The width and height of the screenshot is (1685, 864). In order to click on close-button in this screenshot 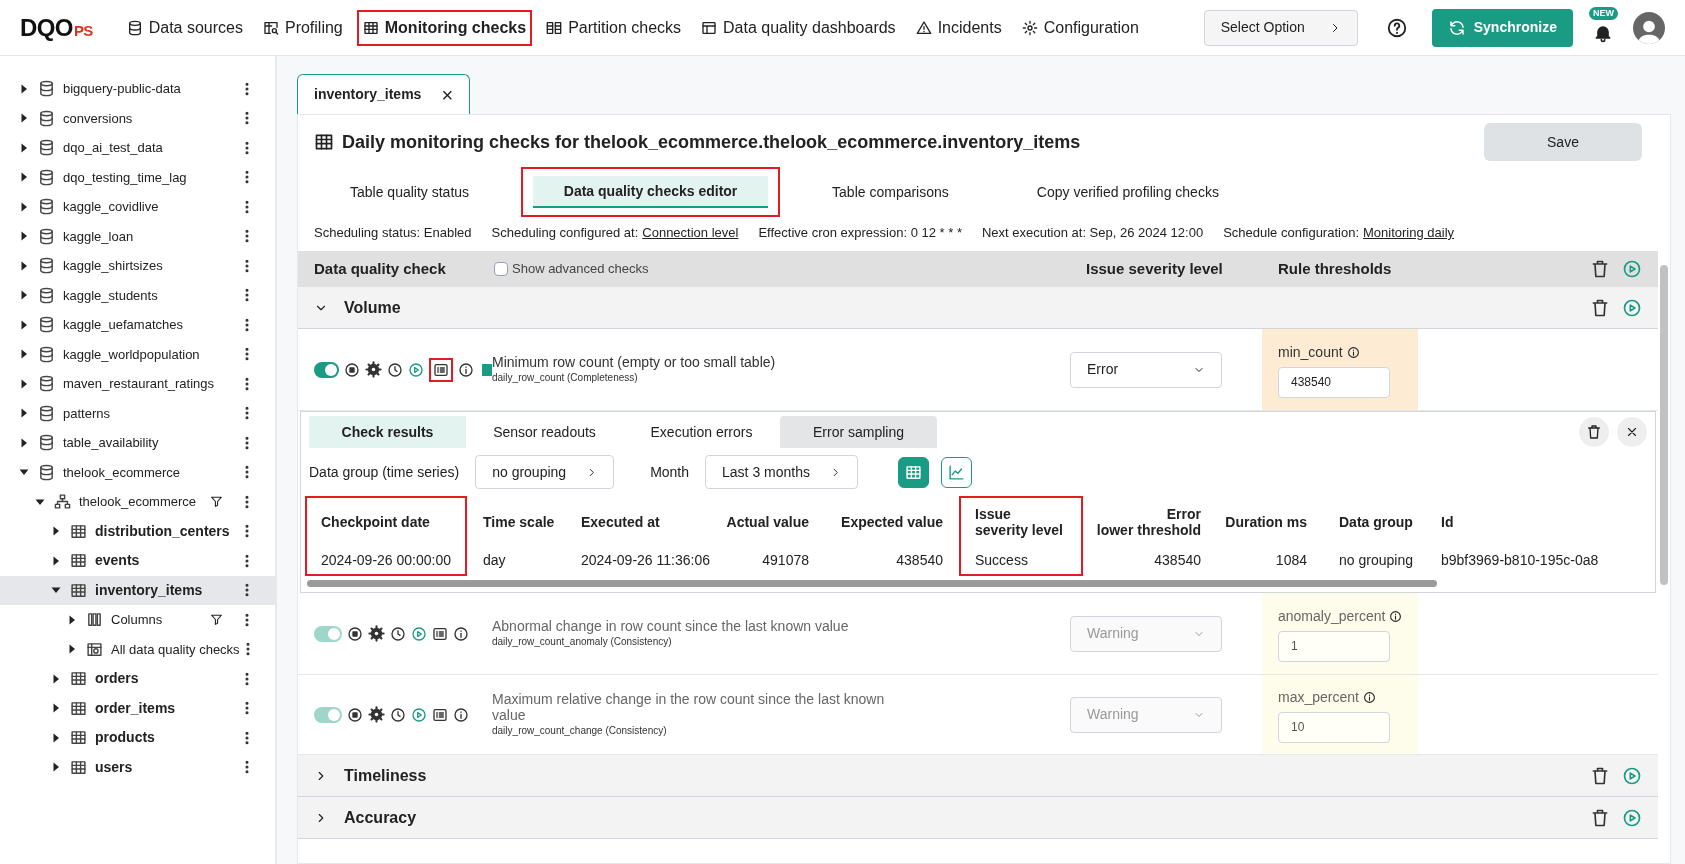, I will do `click(1632, 432)`.